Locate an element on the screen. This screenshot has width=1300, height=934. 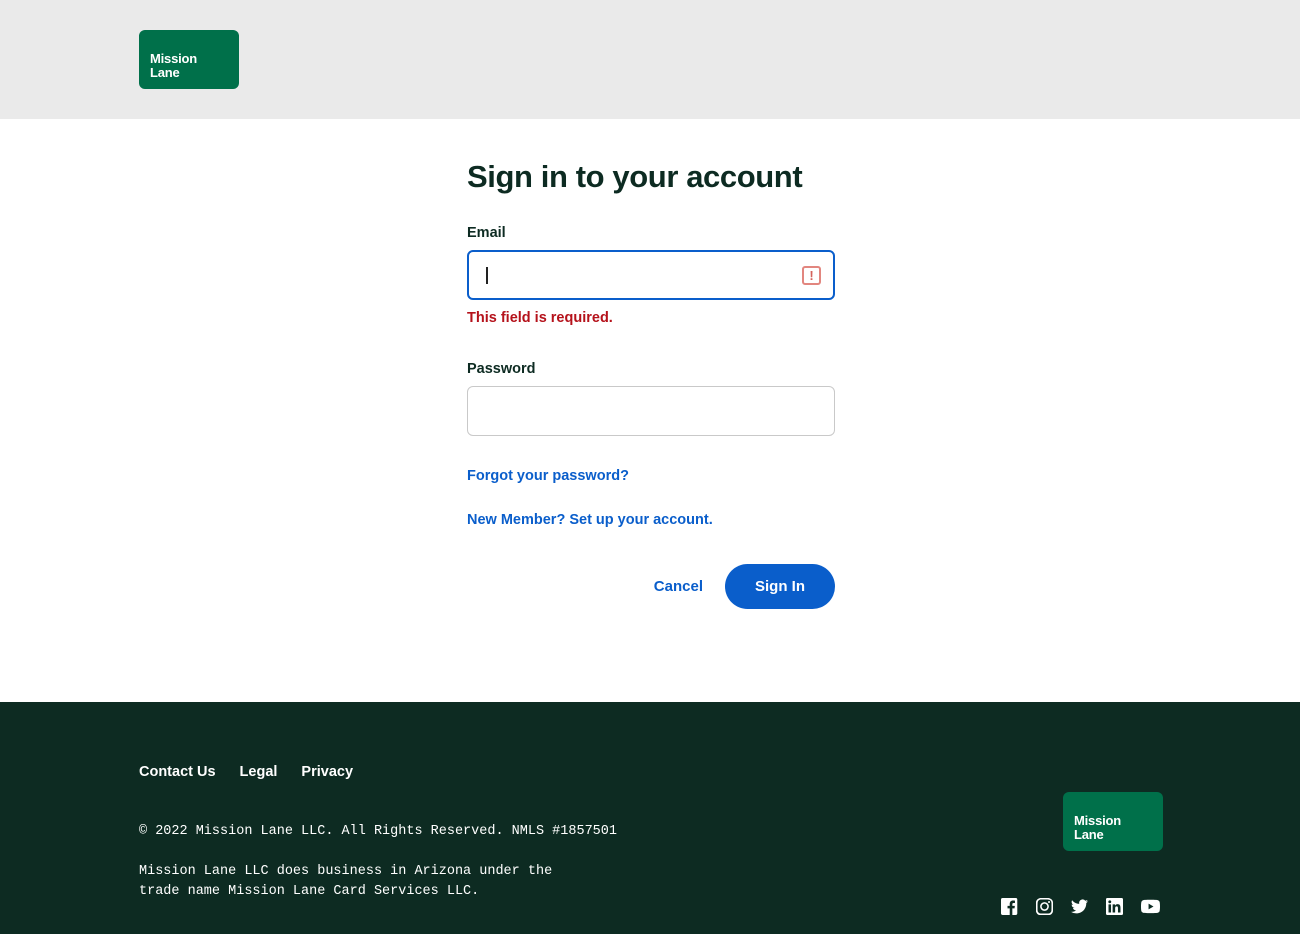
form-actions: Cancel Sign In is located at coordinates (651, 586).